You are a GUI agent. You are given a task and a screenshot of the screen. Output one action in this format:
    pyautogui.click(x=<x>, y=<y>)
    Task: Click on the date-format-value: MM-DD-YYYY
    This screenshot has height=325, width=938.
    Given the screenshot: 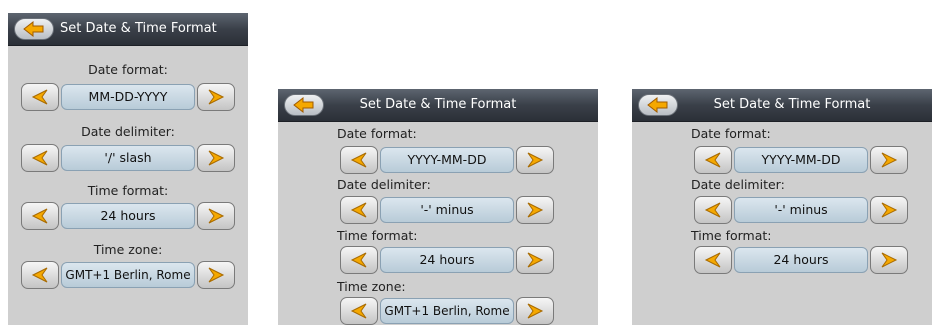 What is the action you would take?
    pyautogui.click(x=128, y=97)
    